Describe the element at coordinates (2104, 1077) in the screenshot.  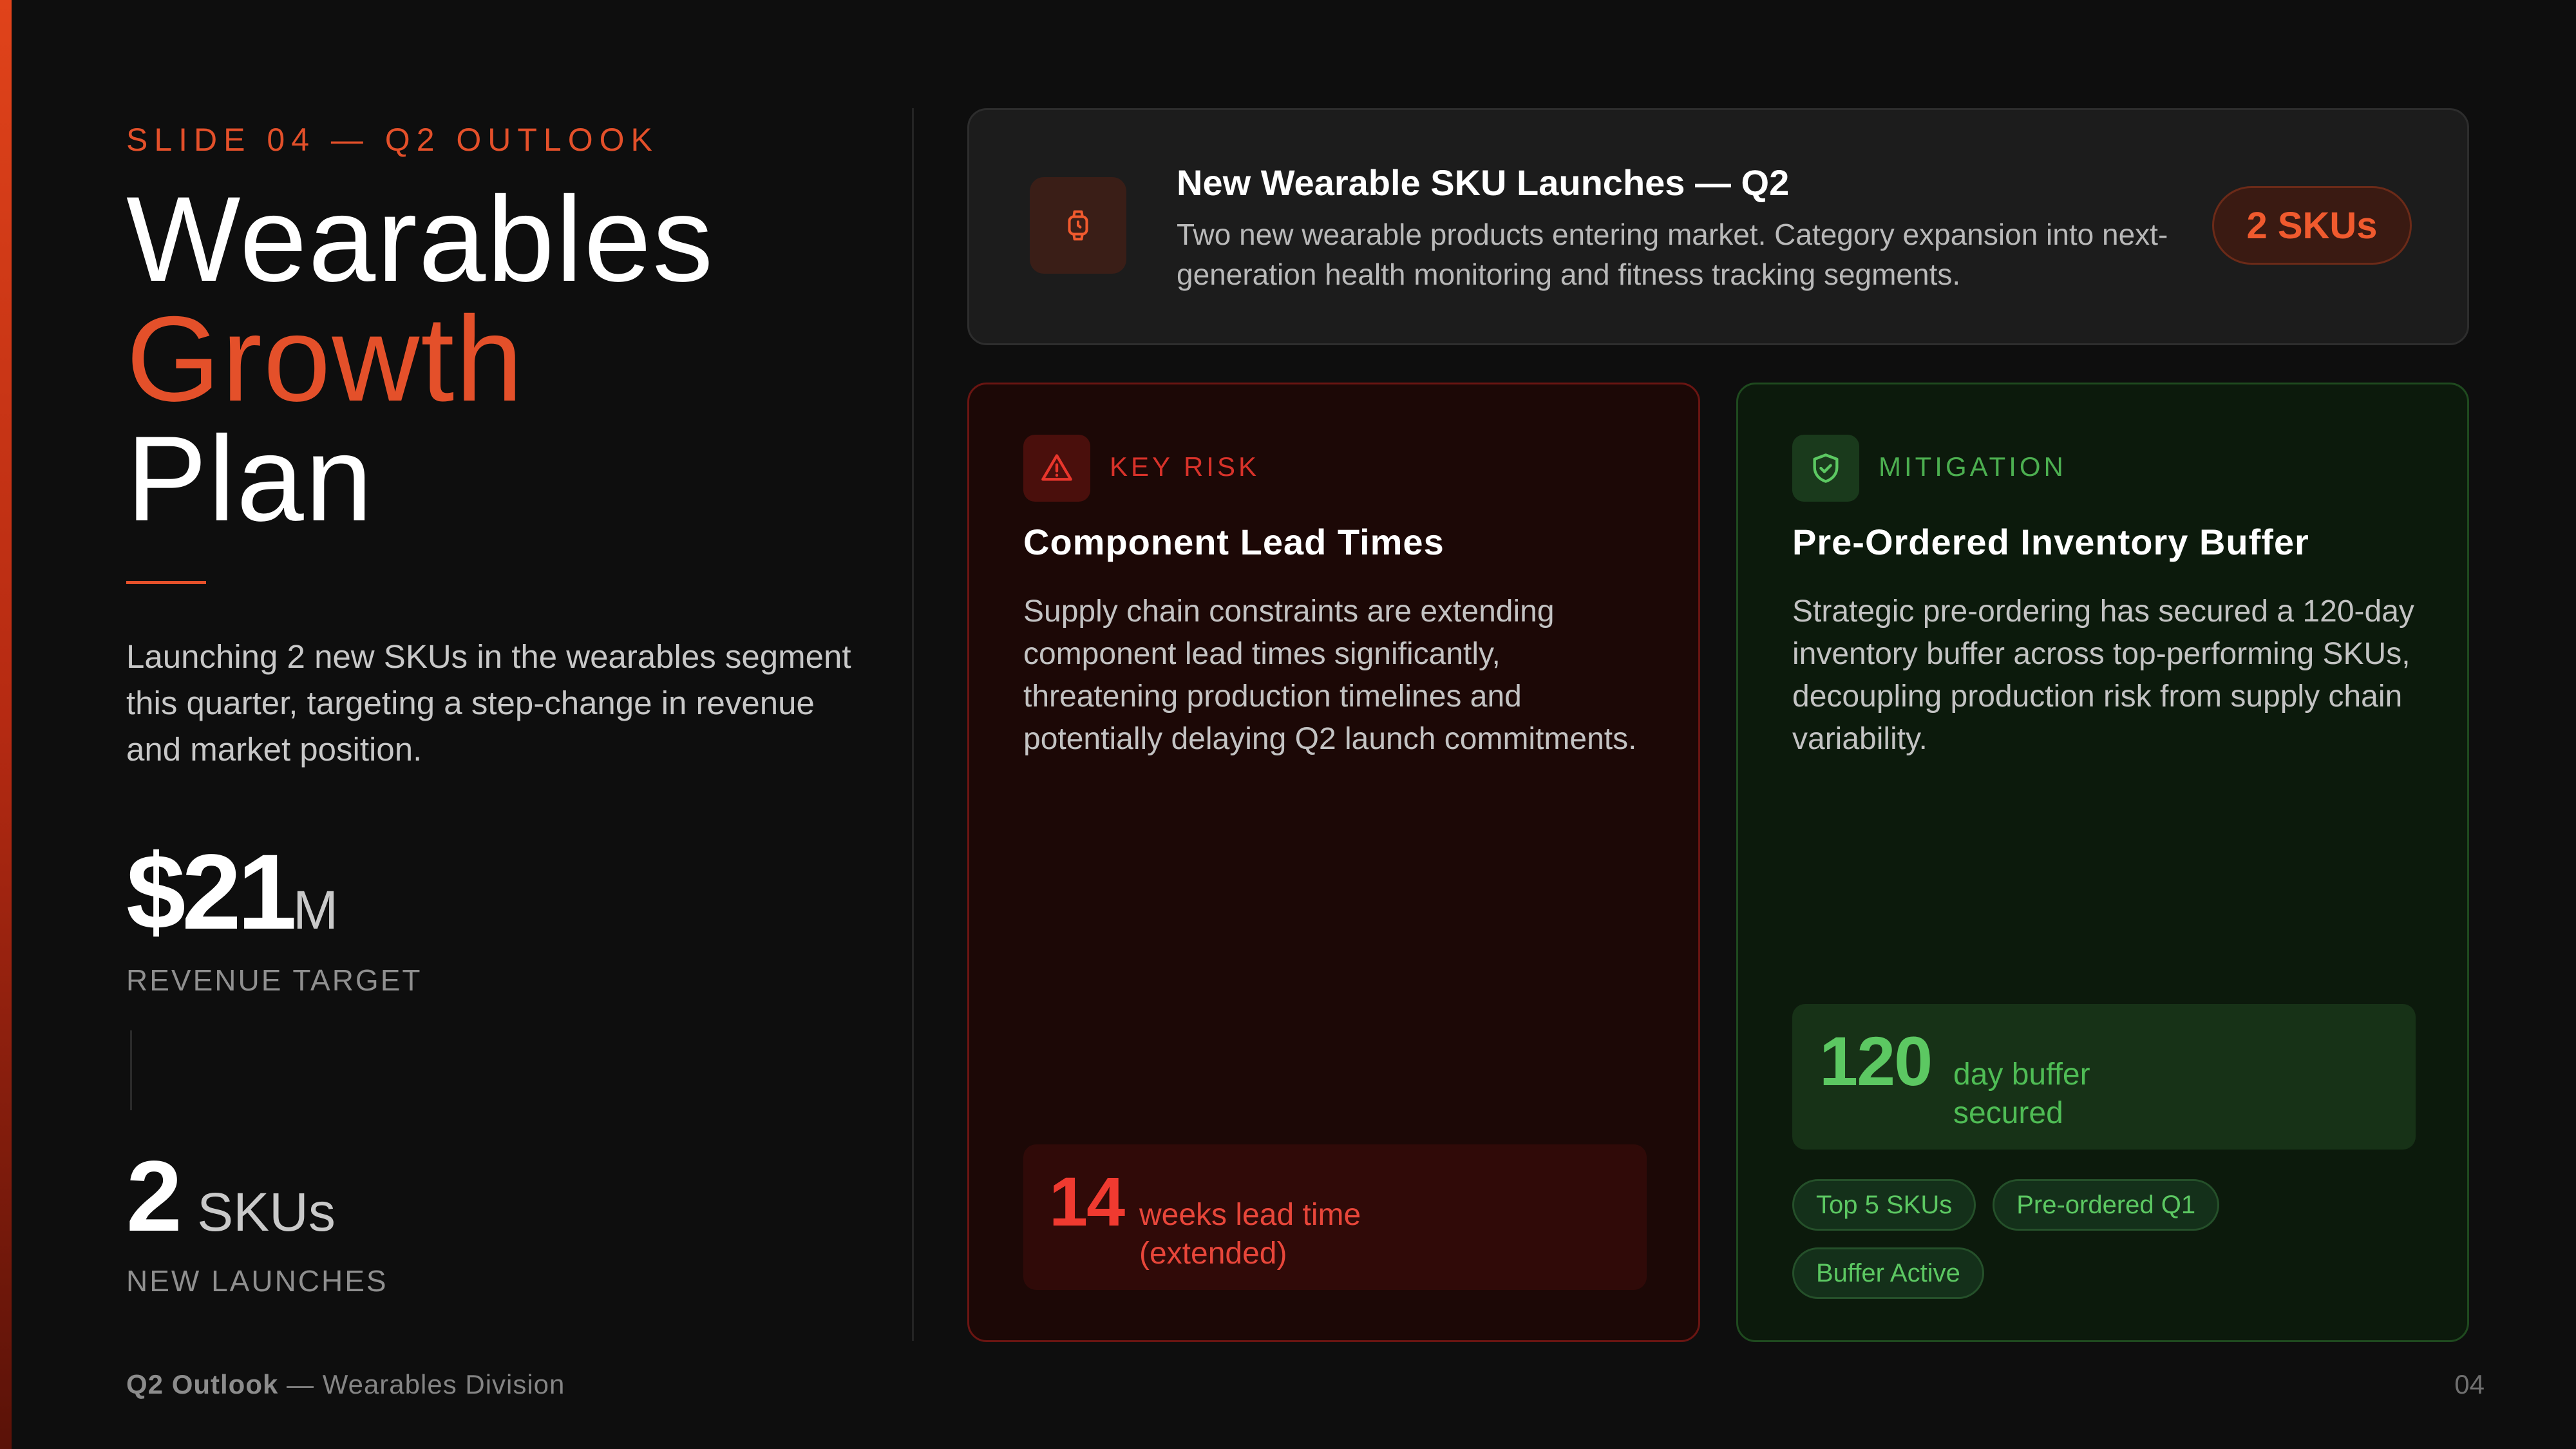
I see `mitigation-metric: 120 day buffer secured` at that location.